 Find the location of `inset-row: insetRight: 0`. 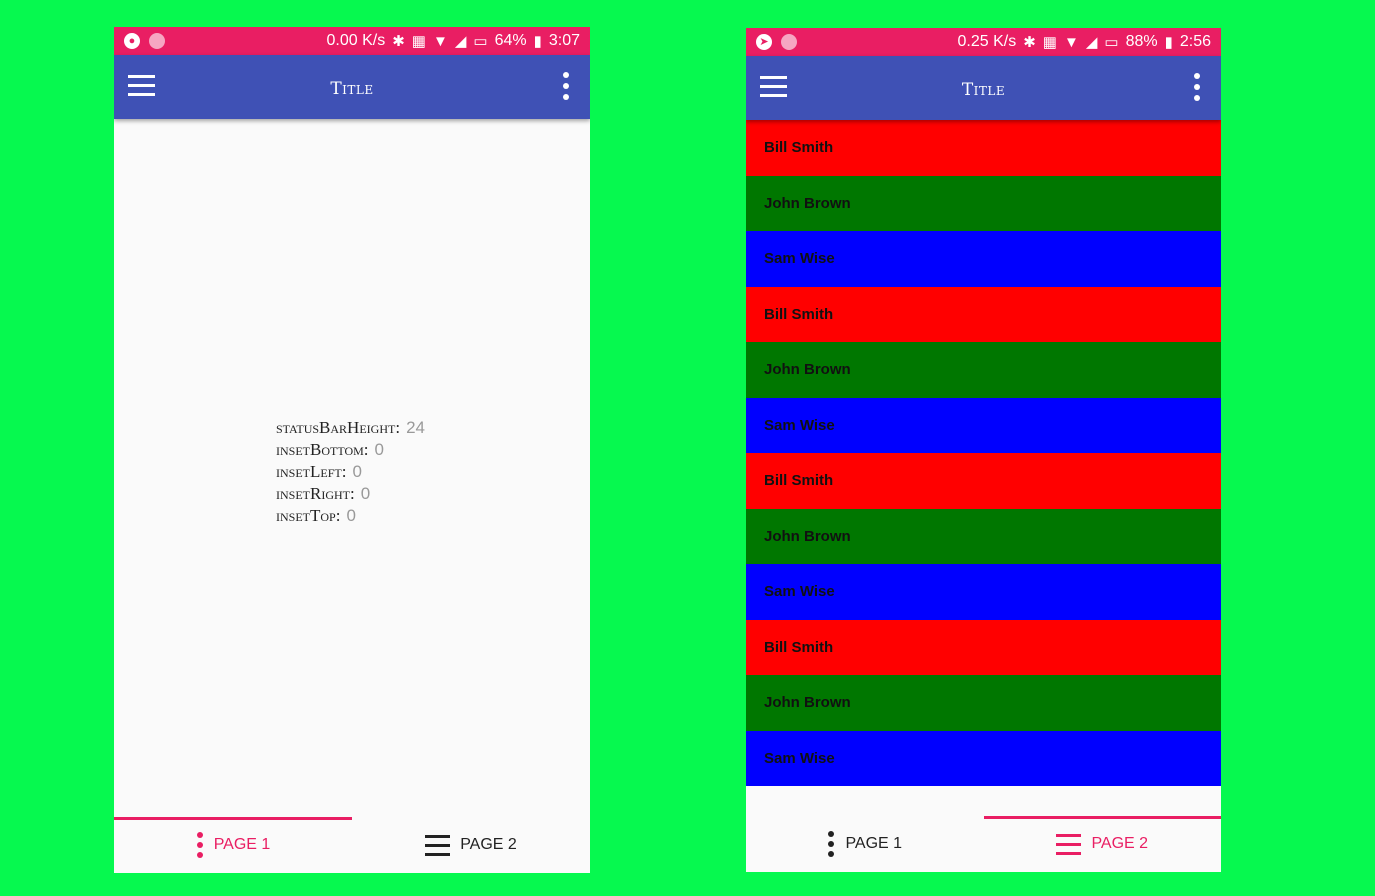

inset-row: insetRight: 0 is located at coordinates (323, 493).